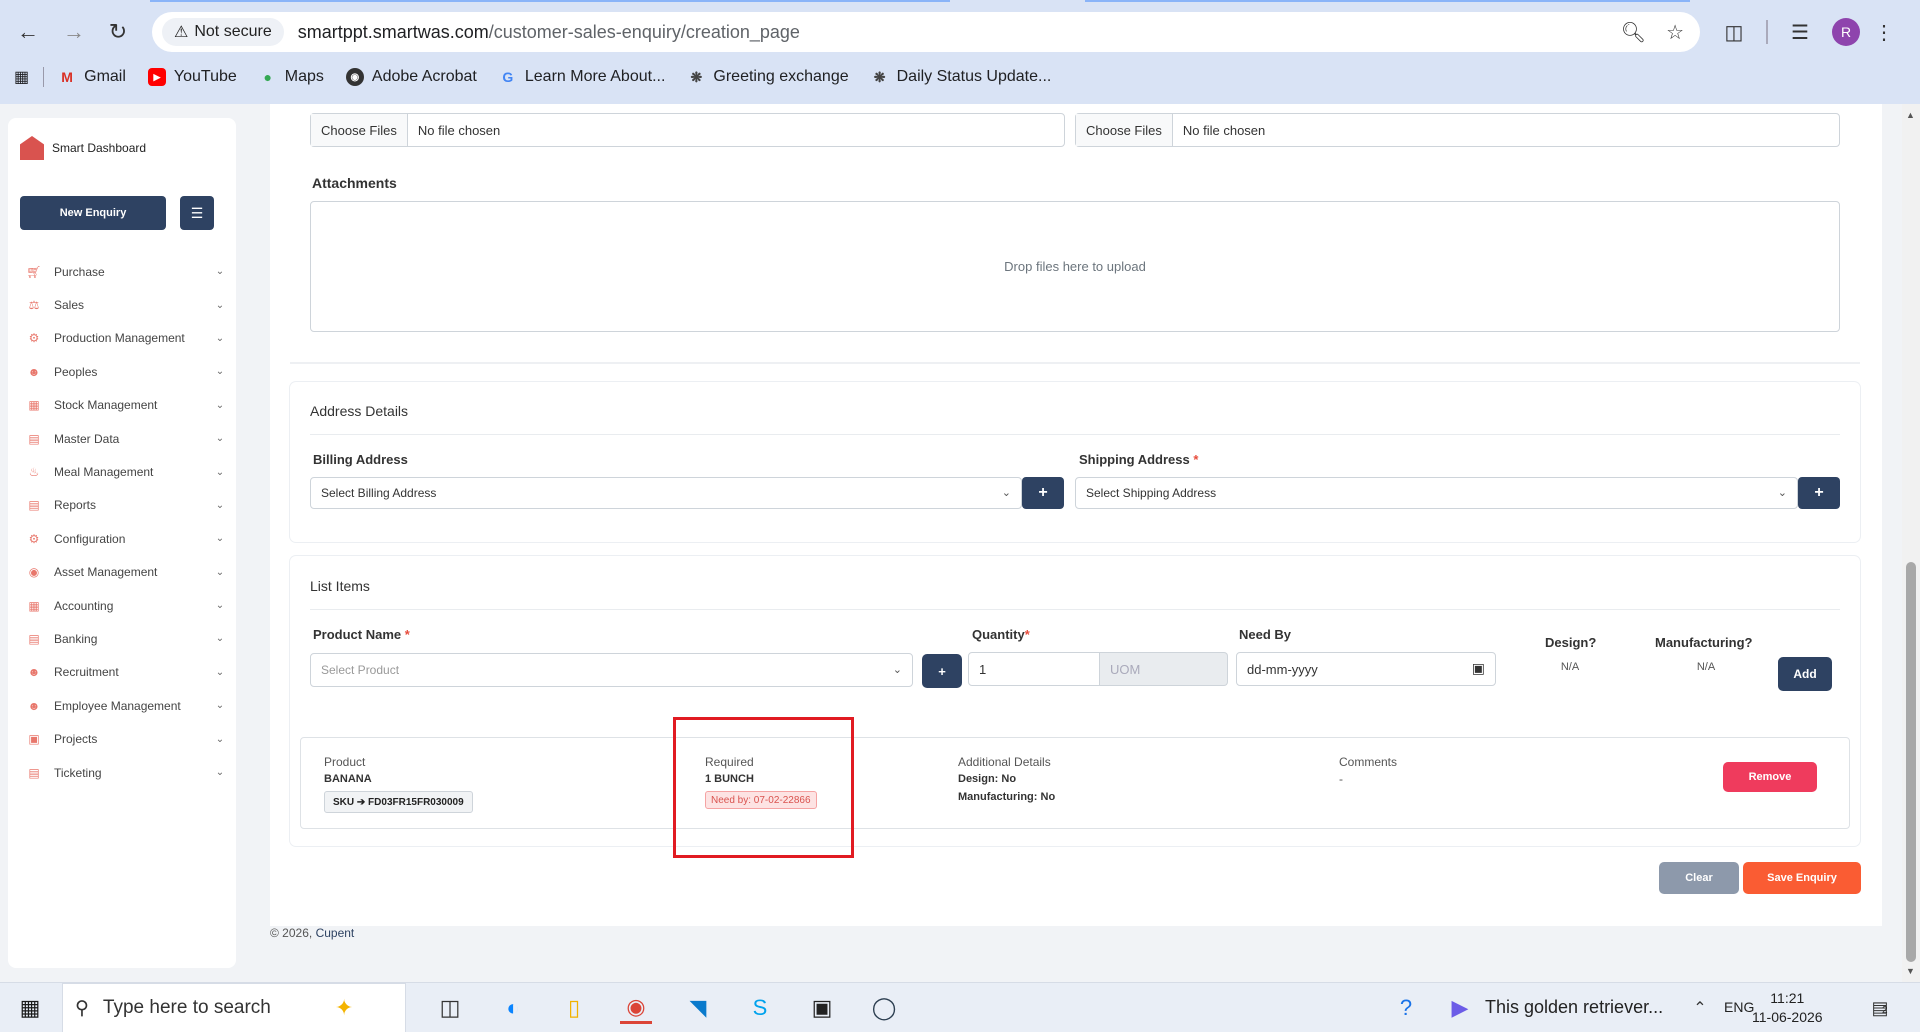 This screenshot has height=1032, width=1920. Describe the element at coordinates (1001, 634) in the screenshot. I see `quantity-label: Quantity*` at that location.